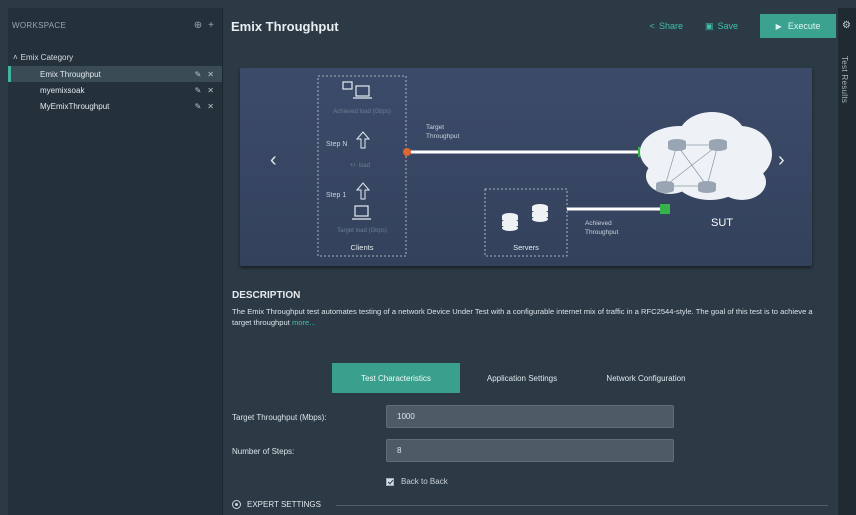  Describe the element at coordinates (263, 451) in the screenshot. I see `number-of-steps-label: Number of Steps:` at that location.